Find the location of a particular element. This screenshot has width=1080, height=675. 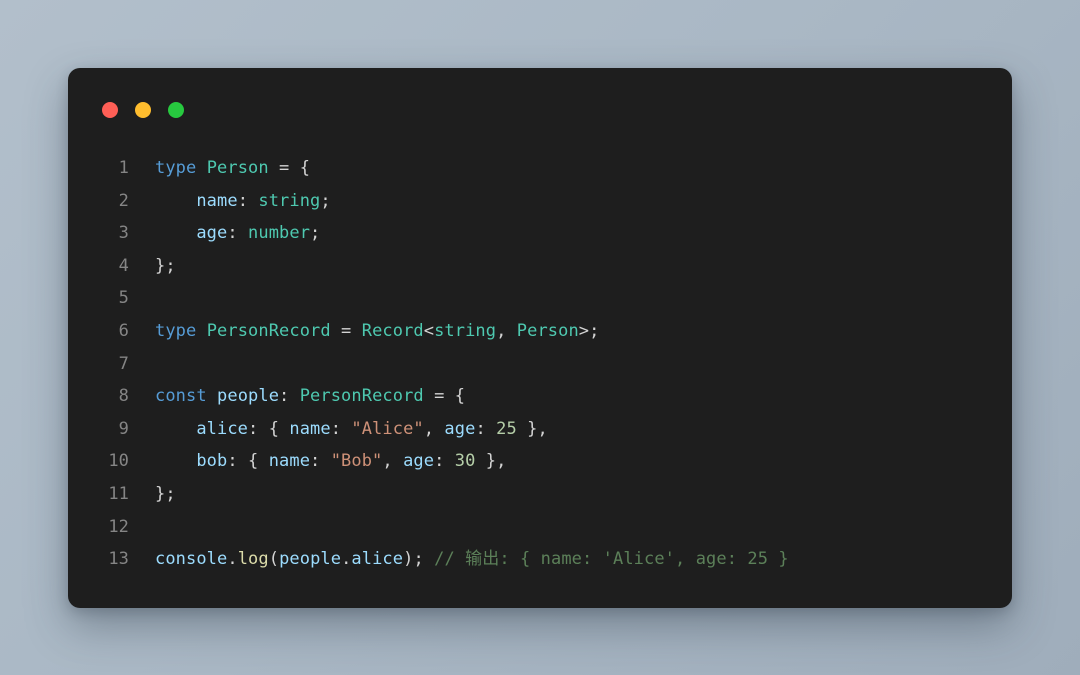

code-token: "Bob" is located at coordinates (356, 461).